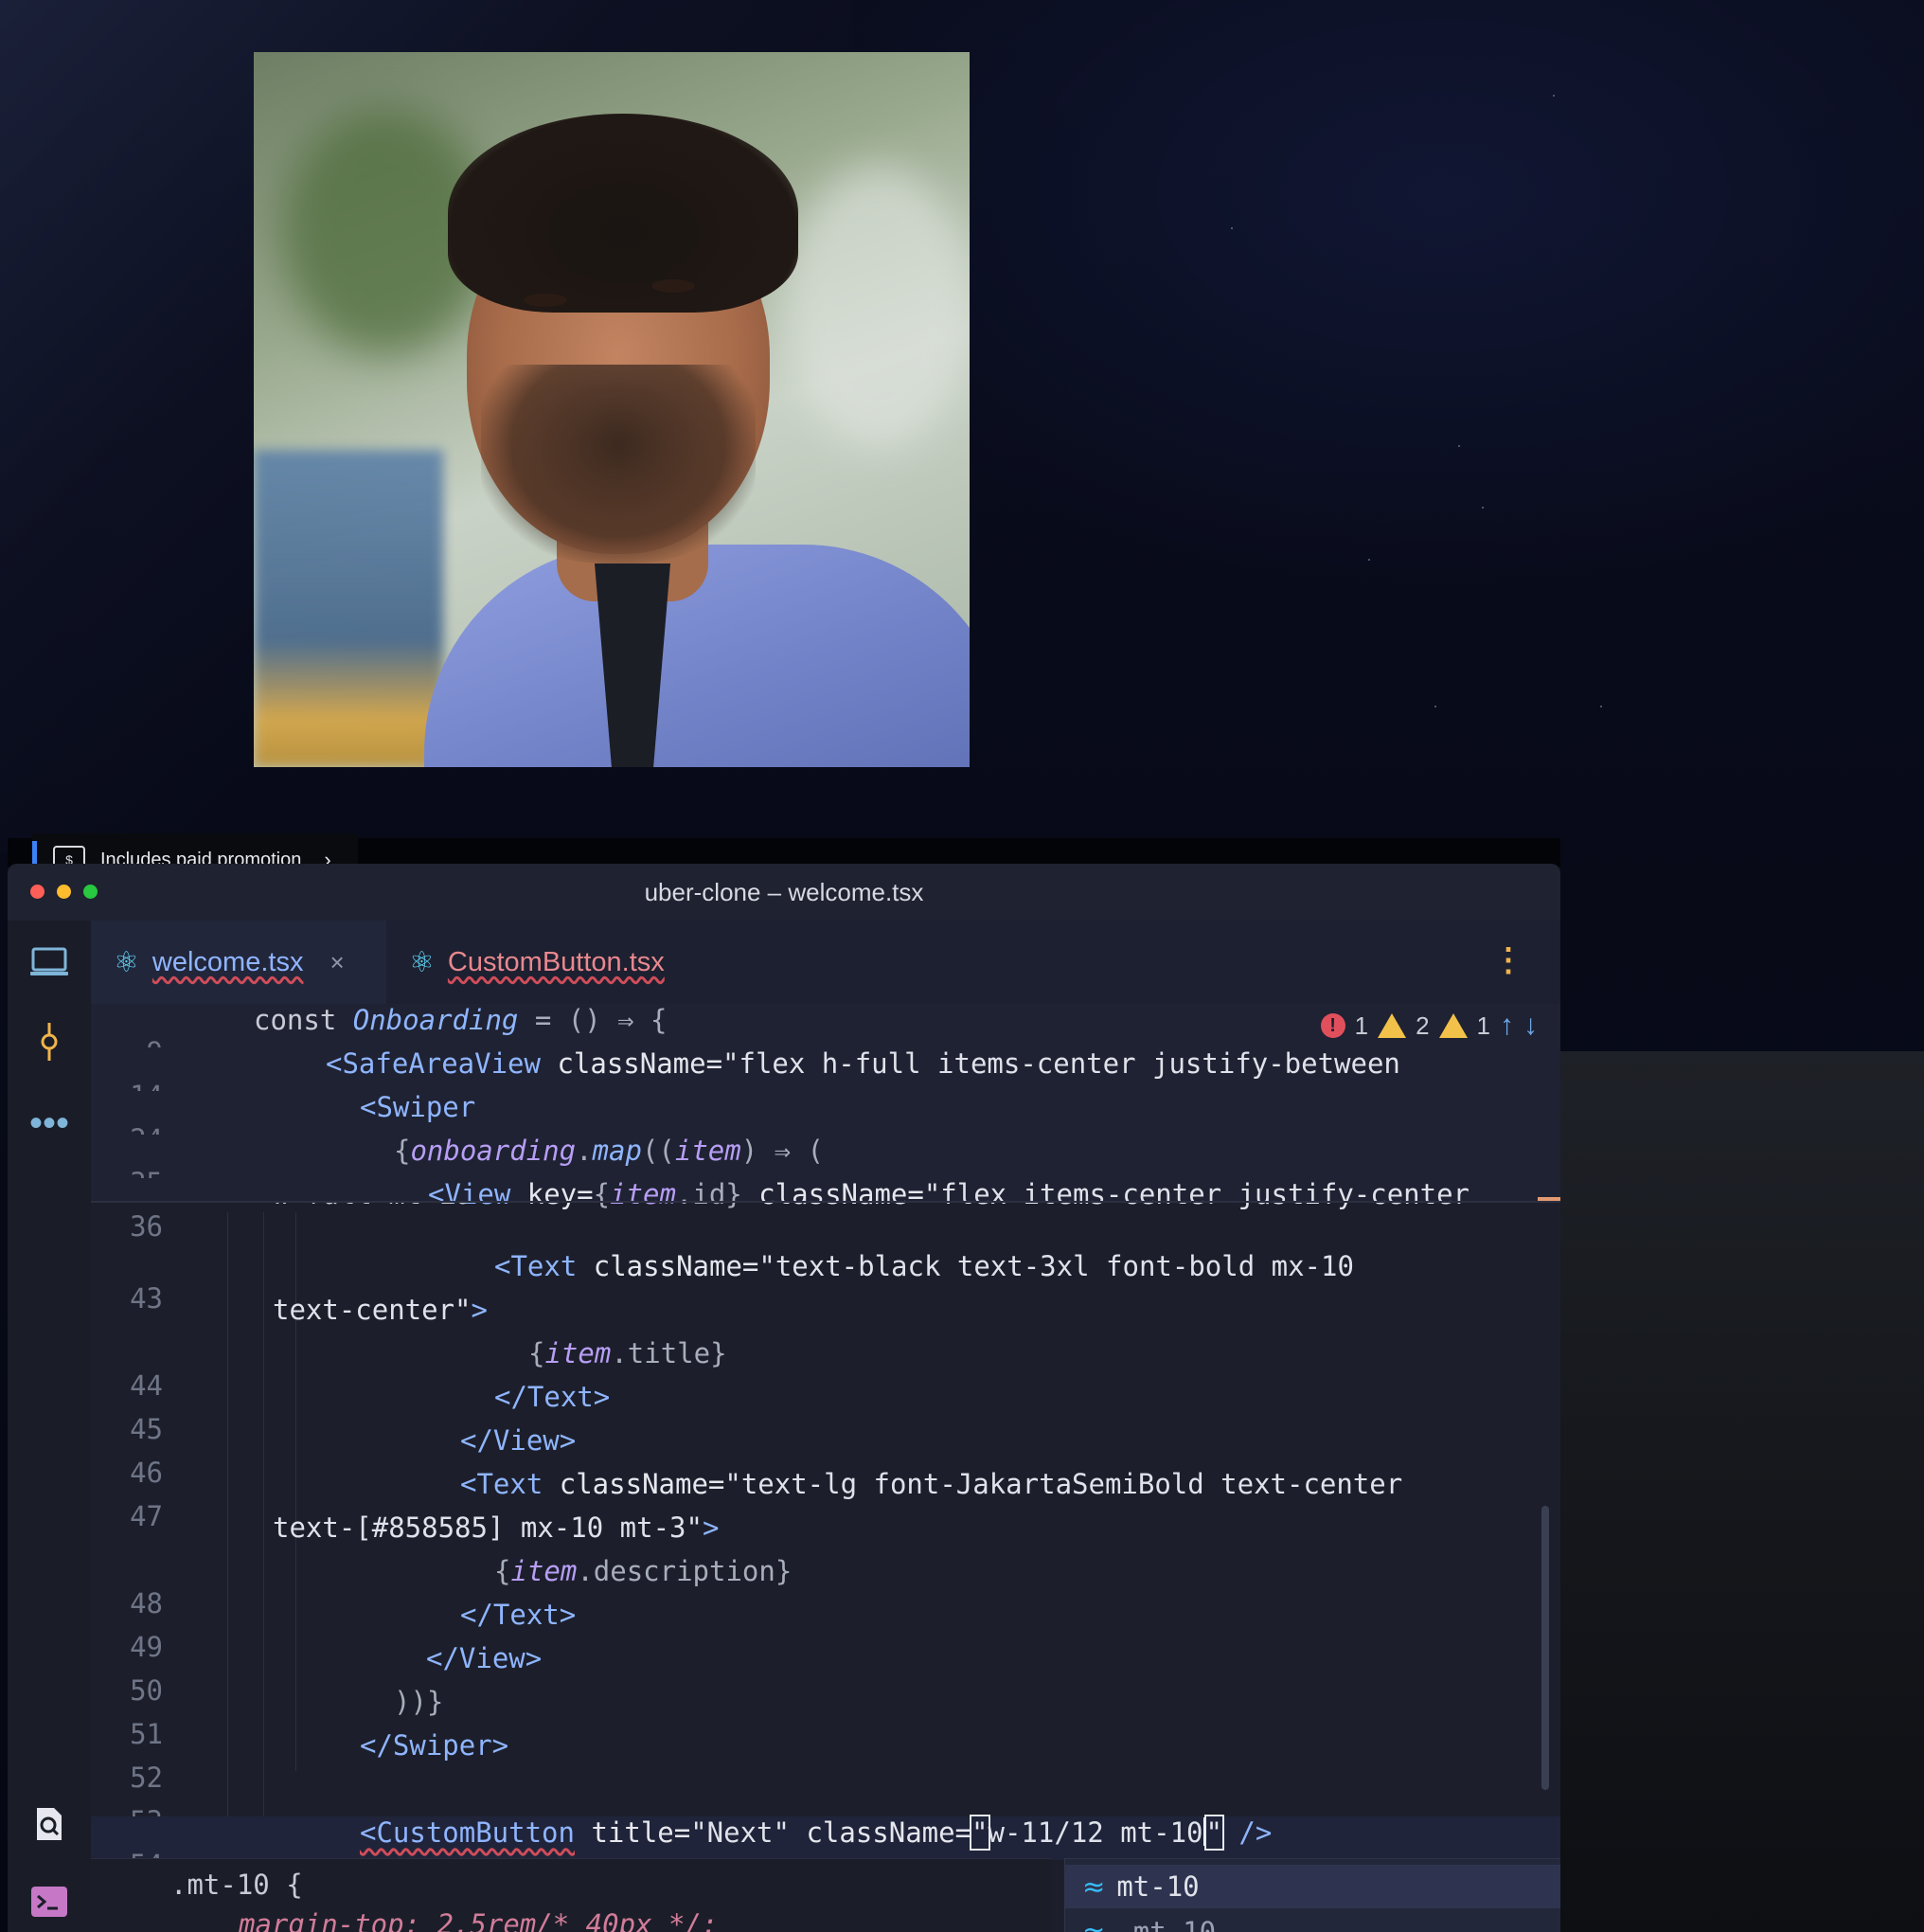 This screenshot has width=1924, height=1932. I want to click on error-count: 1, so click(1362, 1025).